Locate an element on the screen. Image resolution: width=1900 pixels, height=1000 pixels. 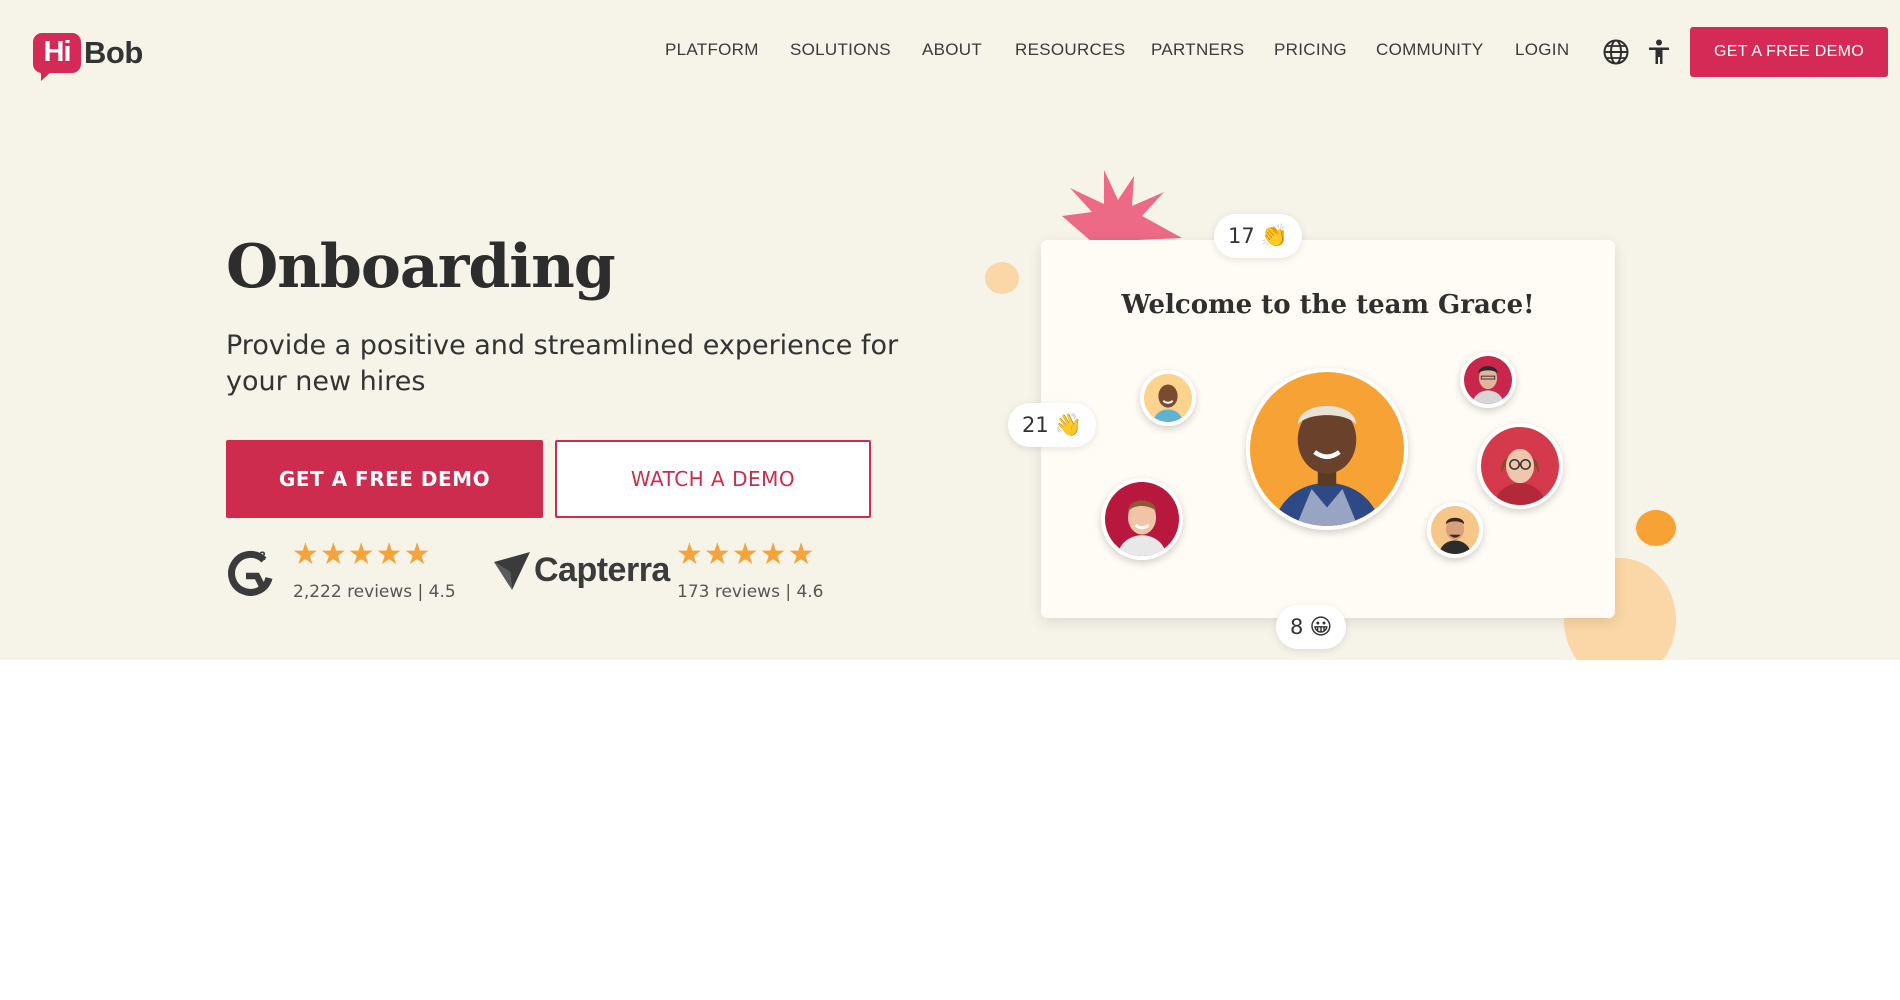
get-free-demo-button: GET A FREE DEMO is located at coordinates (384, 479).